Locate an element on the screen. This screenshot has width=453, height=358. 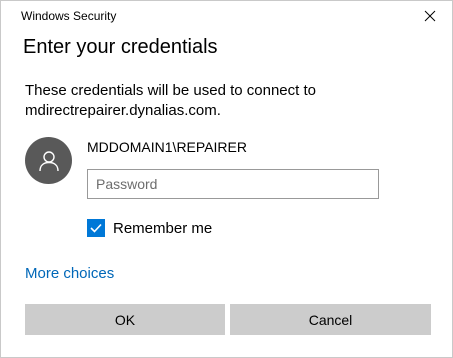
description-line-2: mdirectrepairer.dynalias.com. is located at coordinates (123, 110).